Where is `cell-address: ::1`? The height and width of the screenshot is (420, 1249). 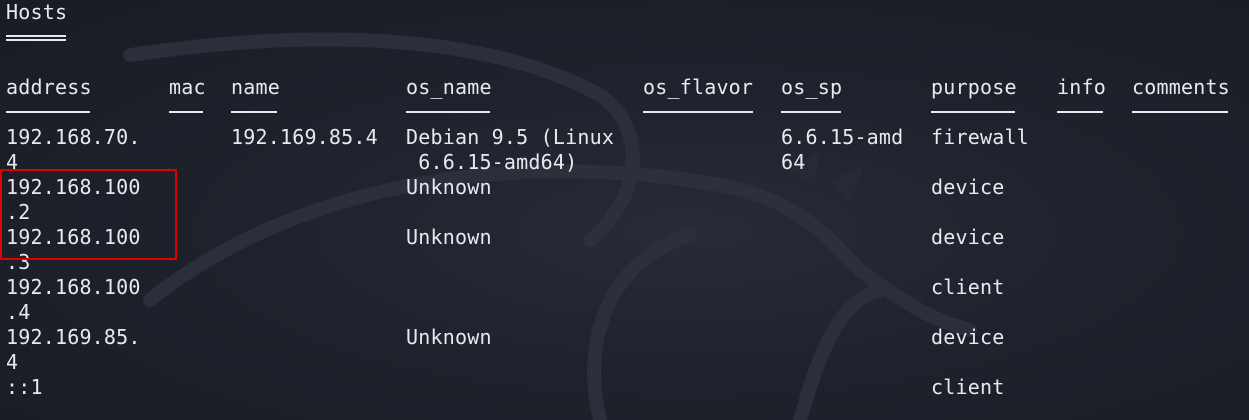 cell-address: ::1 is located at coordinates (24, 387).